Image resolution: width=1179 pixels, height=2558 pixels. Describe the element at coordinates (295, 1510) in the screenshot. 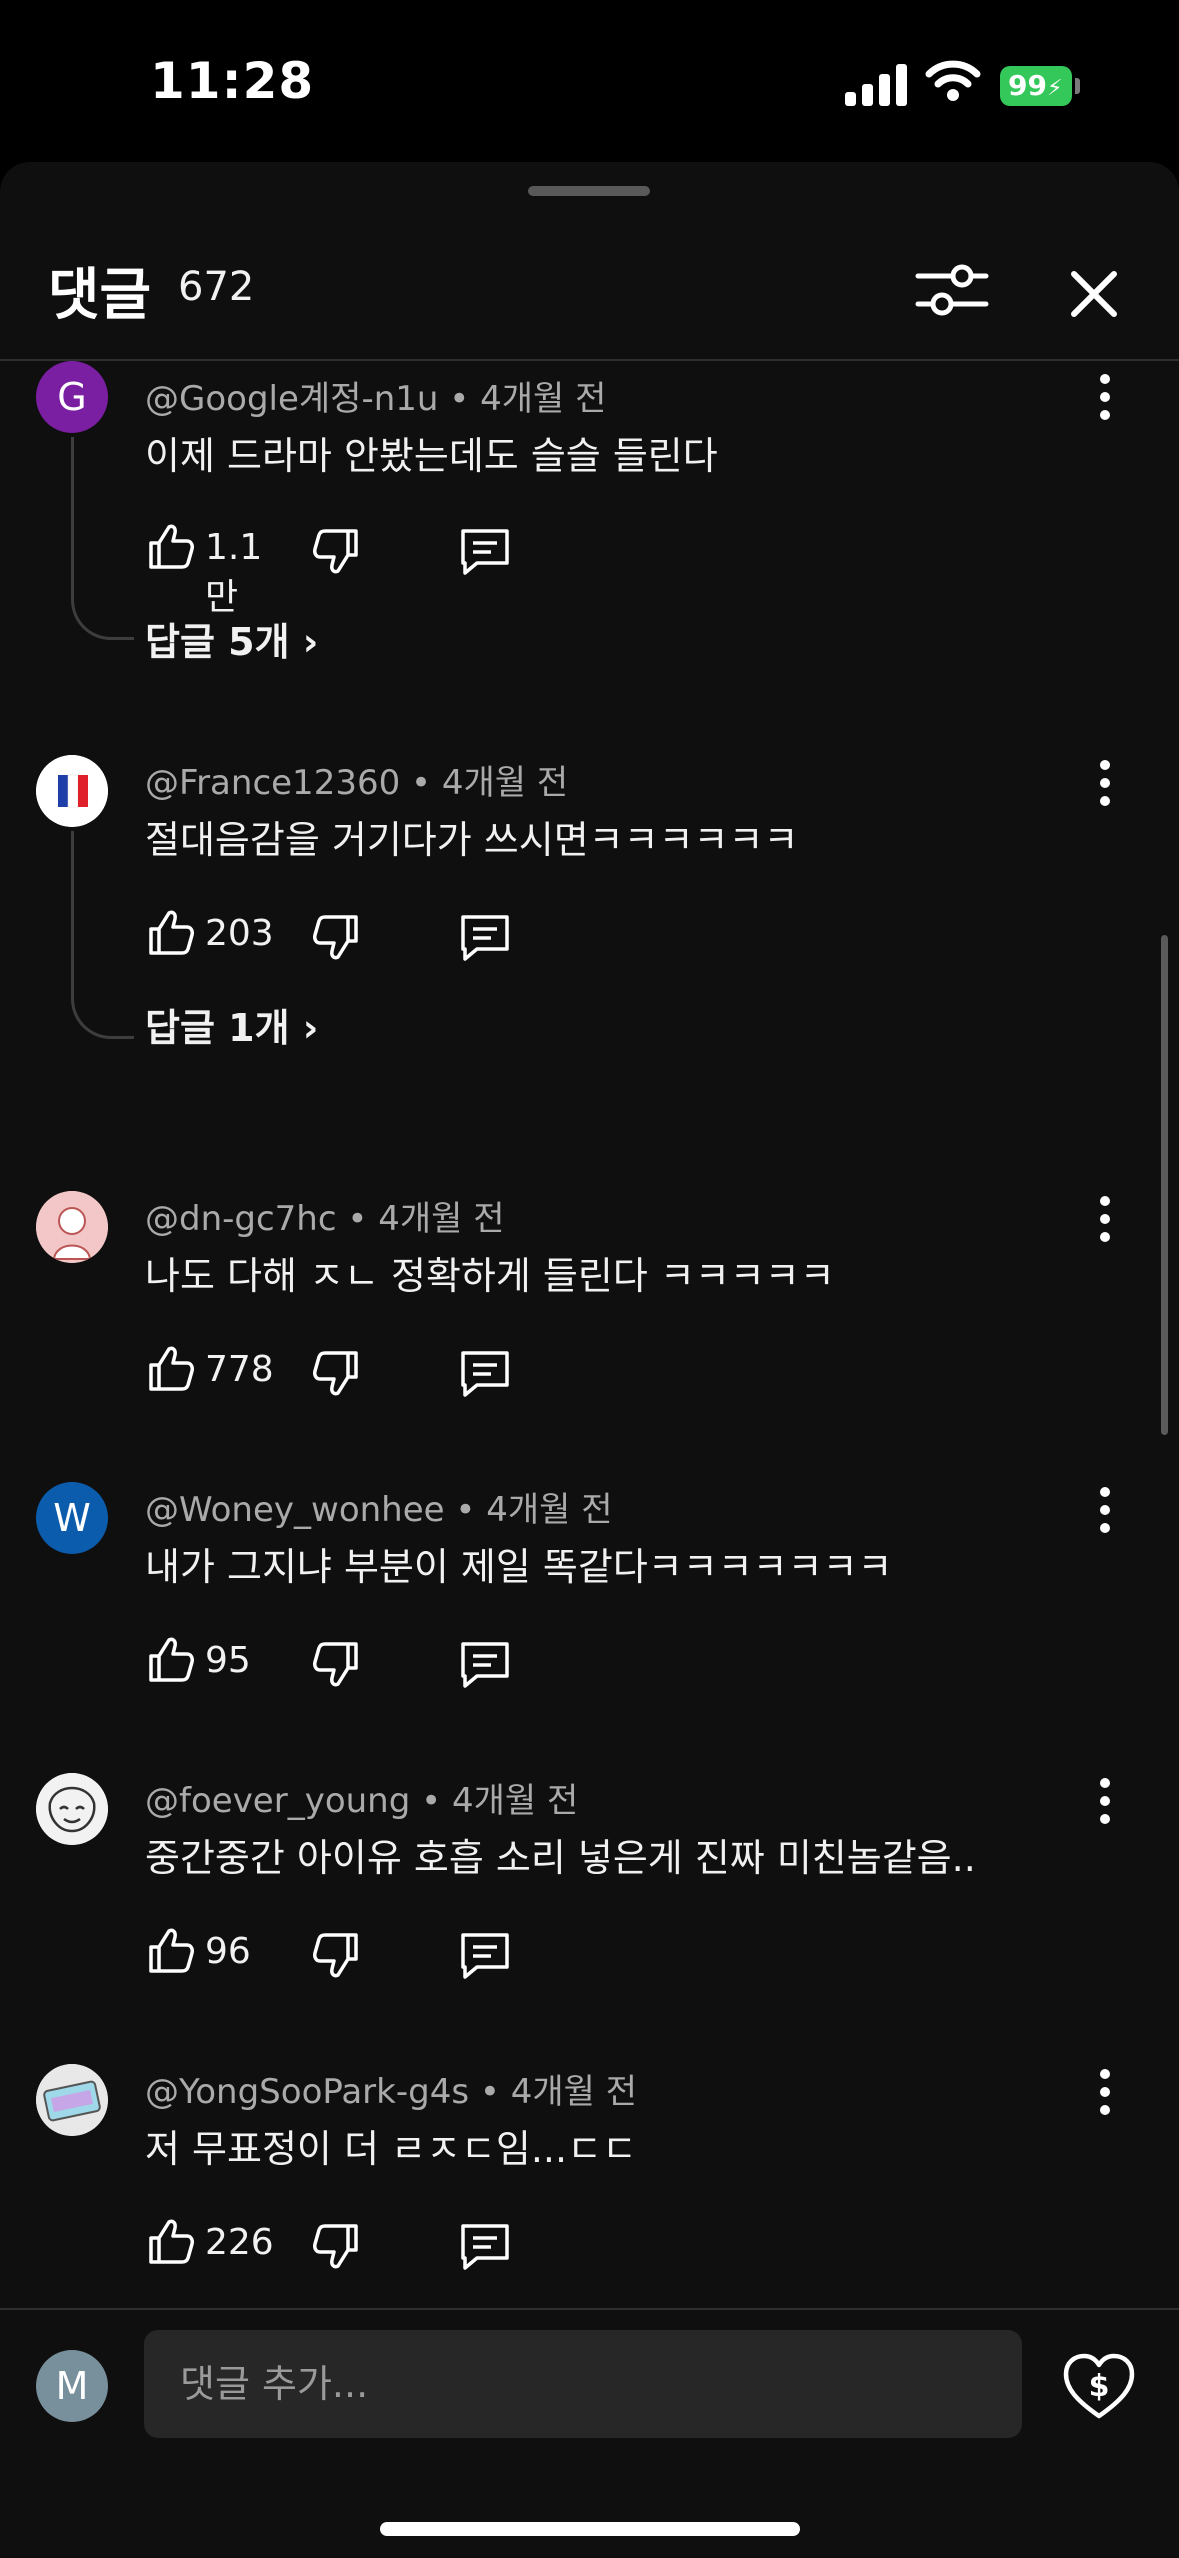

I see `comment-author: @Woney_wonhee` at that location.